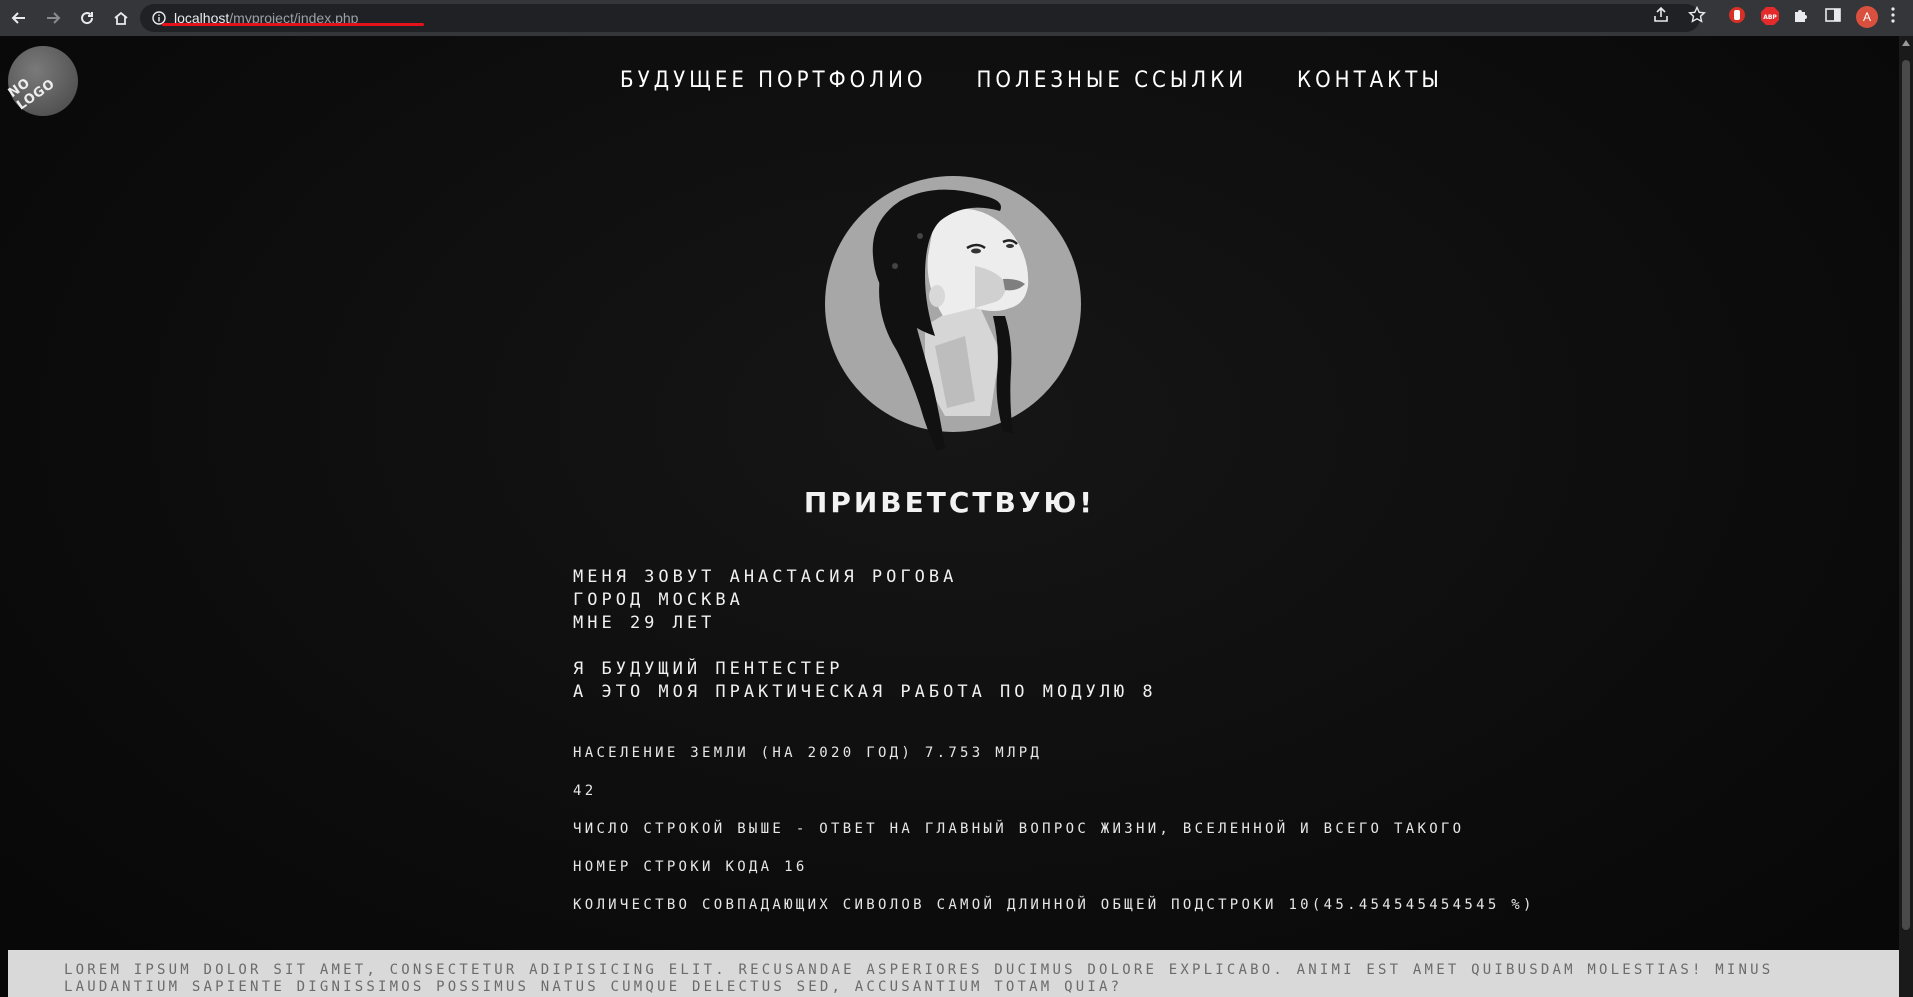 Image resolution: width=1913 pixels, height=997 pixels. I want to click on profile-button: A, so click(1867, 17).